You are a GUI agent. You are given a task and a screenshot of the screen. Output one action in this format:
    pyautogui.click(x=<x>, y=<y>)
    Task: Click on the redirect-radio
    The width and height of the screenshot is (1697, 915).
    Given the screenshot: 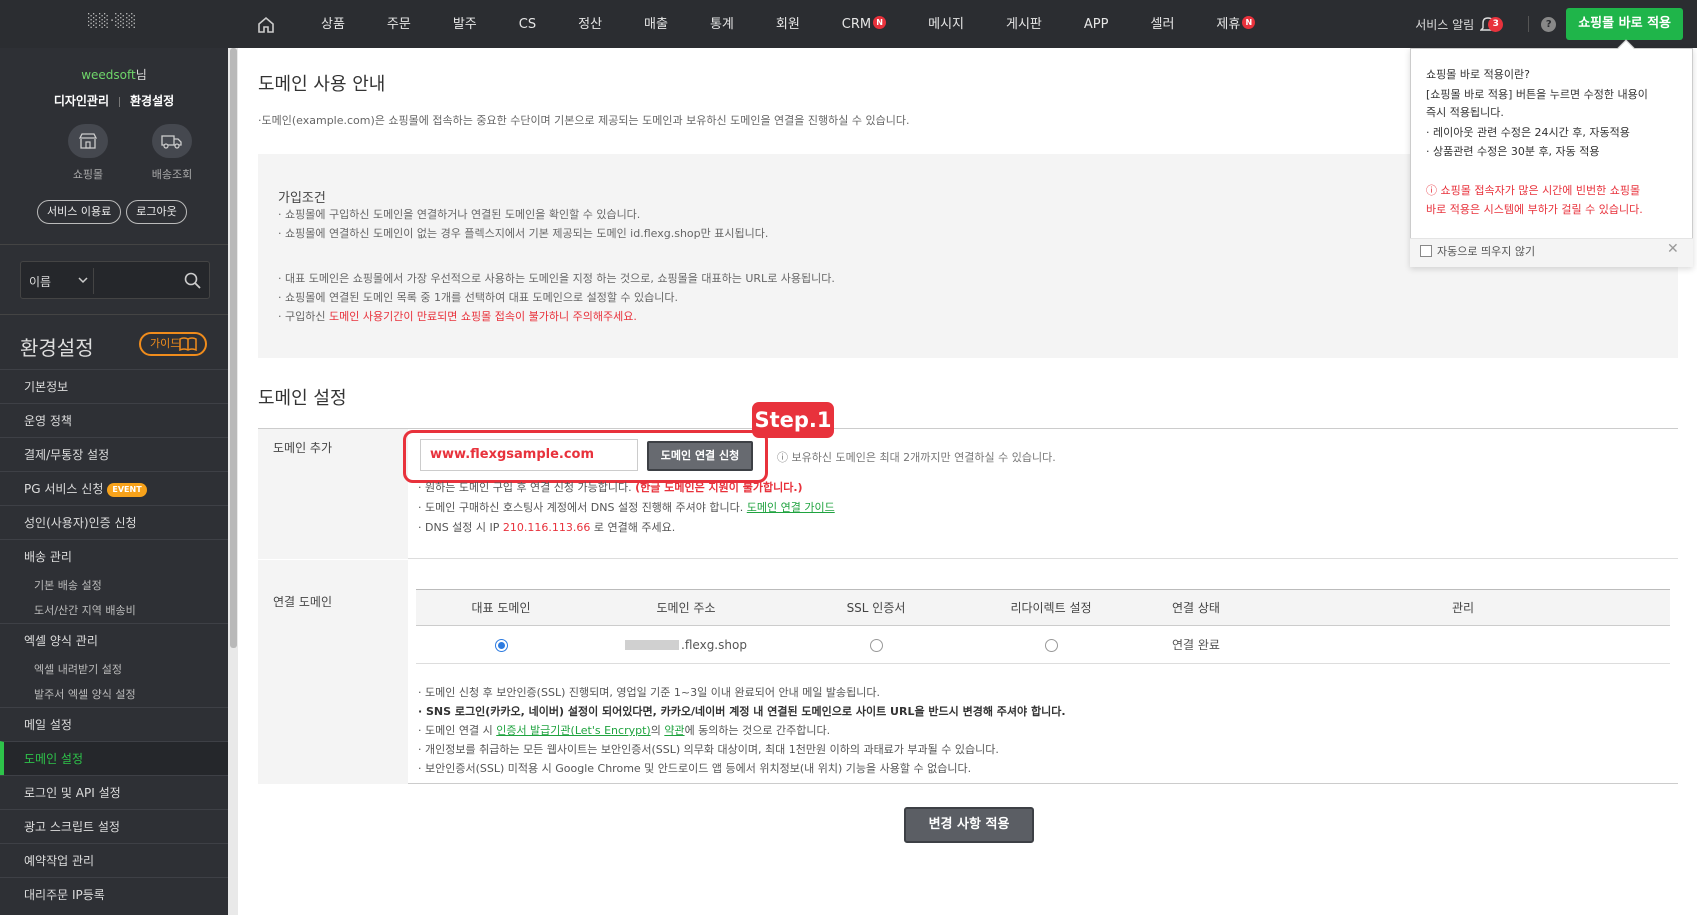 What is the action you would take?
    pyautogui.click(x=1051, y=645)
    